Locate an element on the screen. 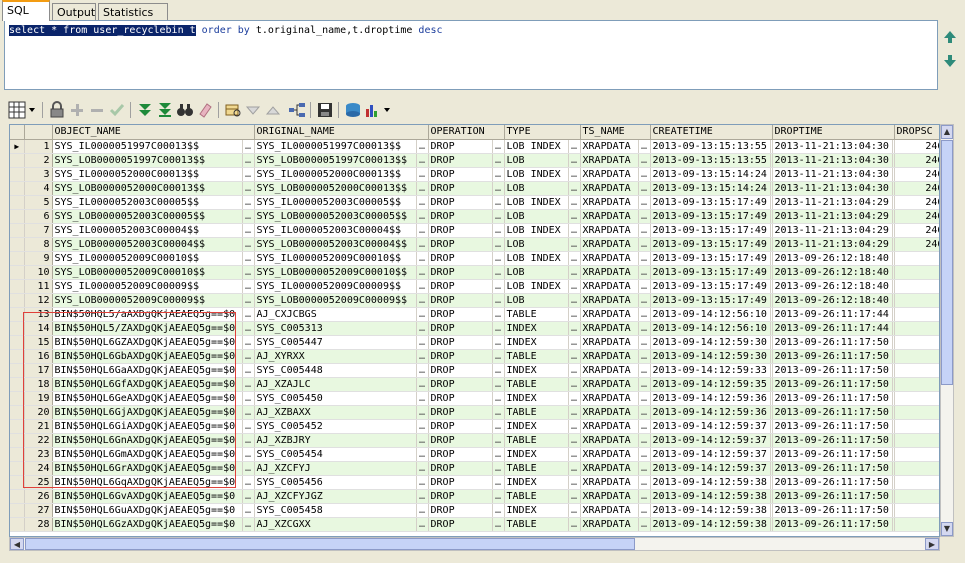  vertical-scrollbar: ▲ ▼ is located at coordinates (947, 330).